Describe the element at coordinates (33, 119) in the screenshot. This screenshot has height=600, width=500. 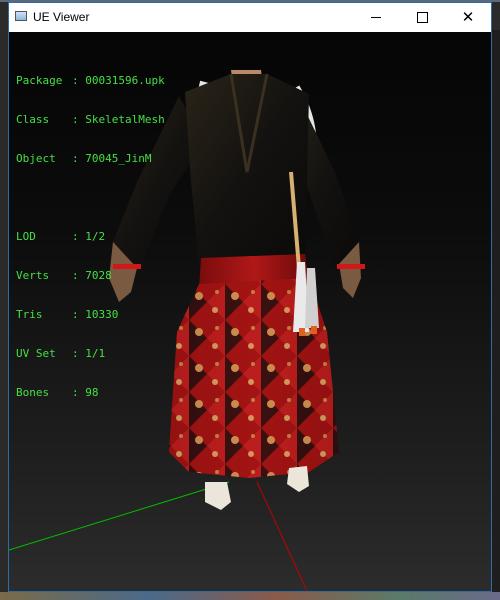
I see `info-class-label: Class` at that location.